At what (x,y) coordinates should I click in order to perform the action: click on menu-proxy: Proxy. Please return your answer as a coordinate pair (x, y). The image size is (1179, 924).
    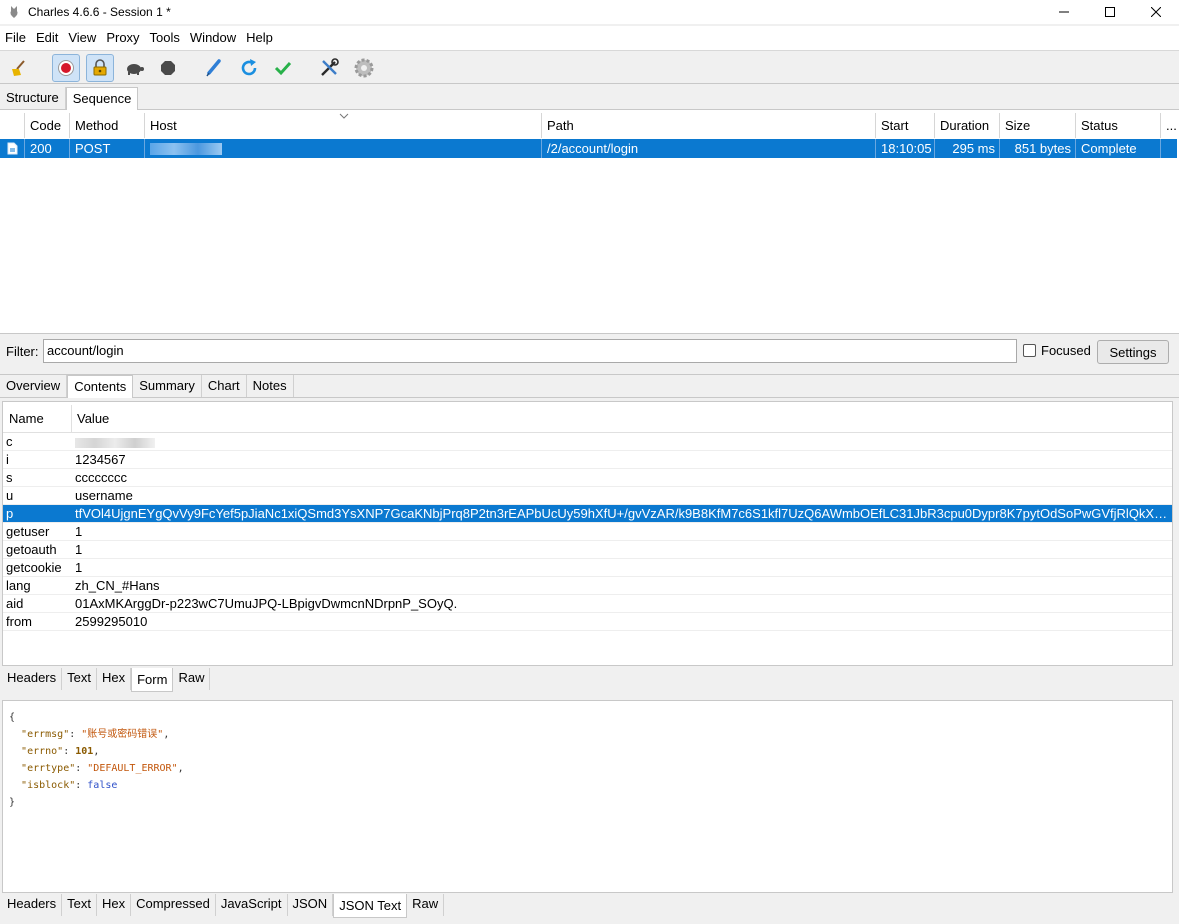
    Looking at the image, I should click on (122, 38).